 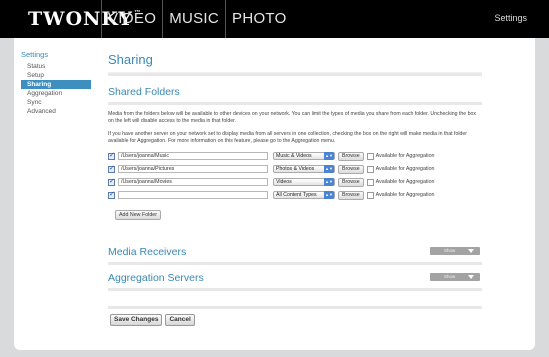 I want to click on aggregation-servers-divider, so click(x=295, y=289).